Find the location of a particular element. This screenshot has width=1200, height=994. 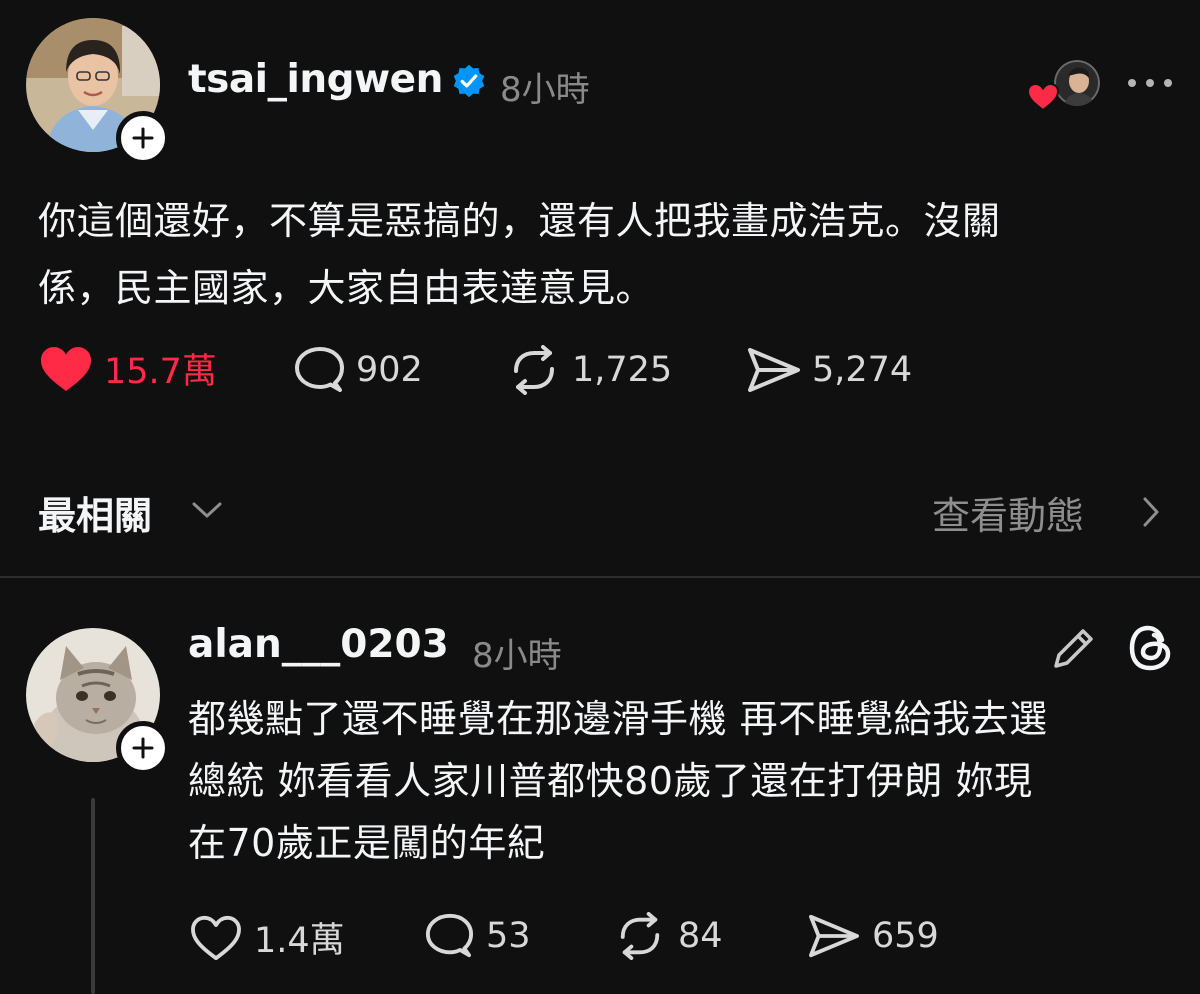

thread-connector-line is located at coordinates (93, 896).